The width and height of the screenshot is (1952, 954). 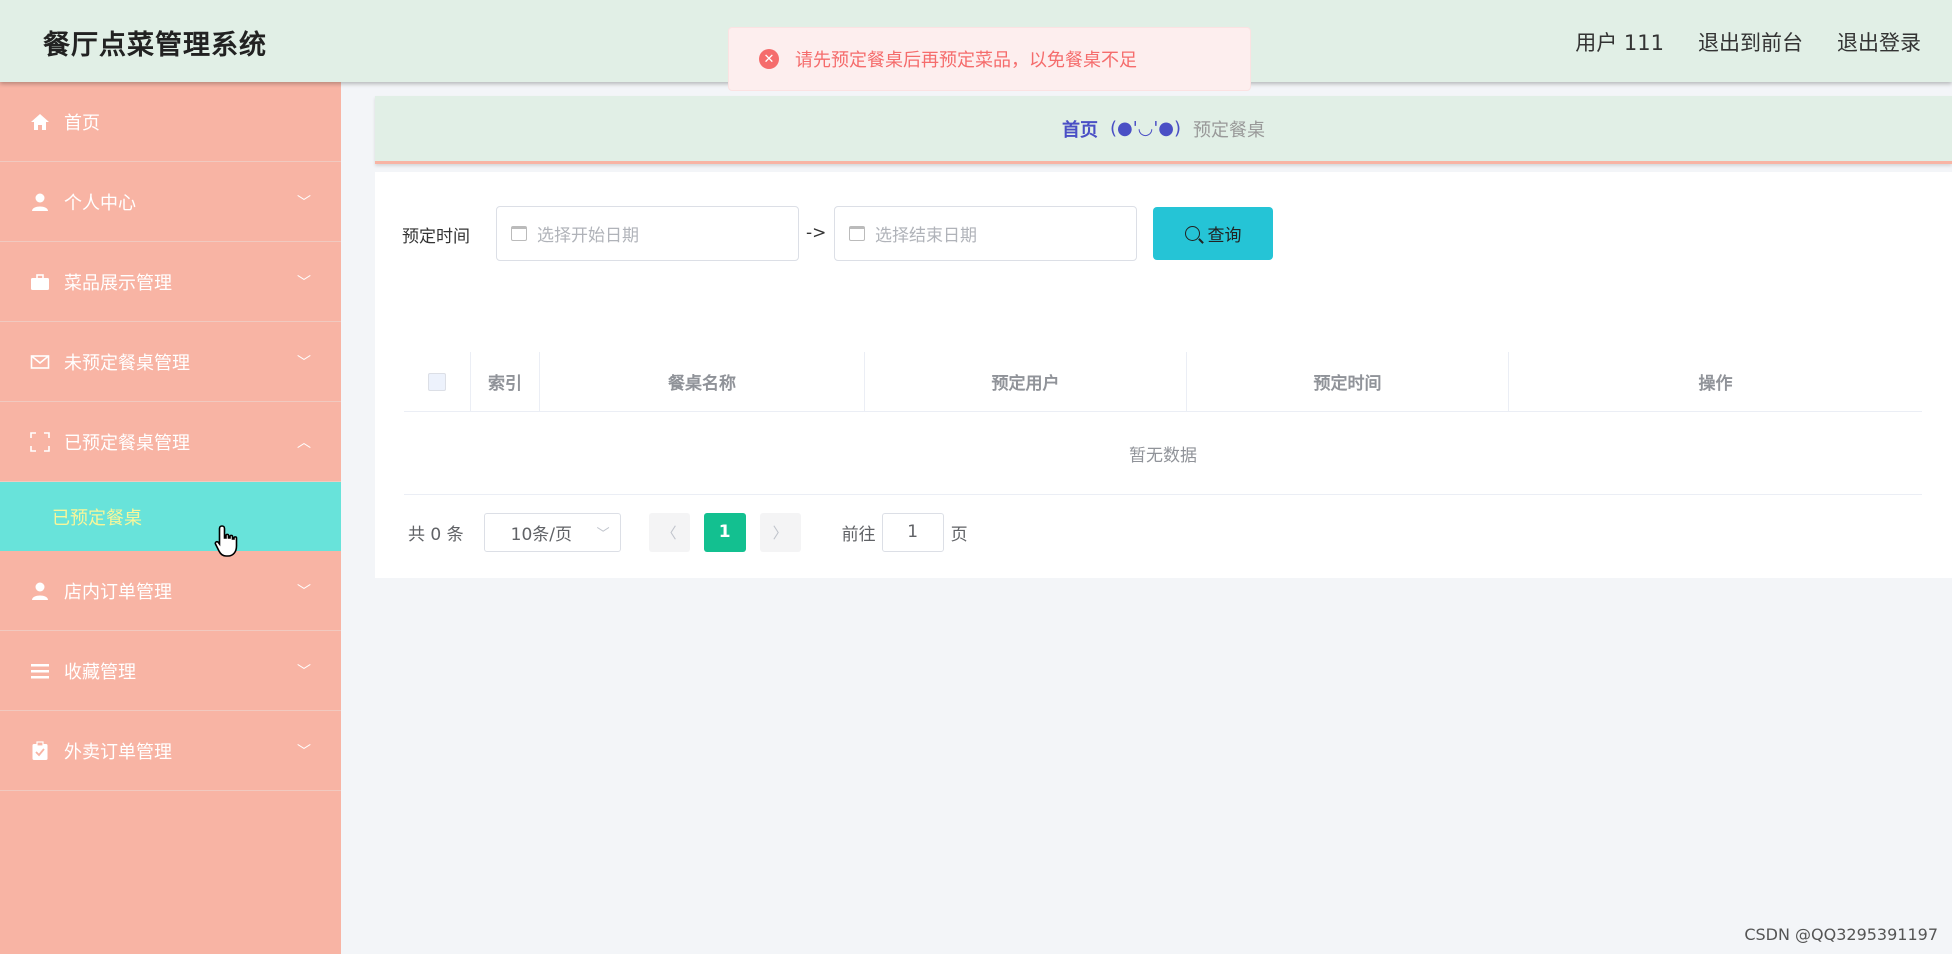 What do you see at coordinates (170, 202) in the screenshot?
I see `sidebar-item-personal-center: 个人中心 ﹀` at bounding box center [170, 202].